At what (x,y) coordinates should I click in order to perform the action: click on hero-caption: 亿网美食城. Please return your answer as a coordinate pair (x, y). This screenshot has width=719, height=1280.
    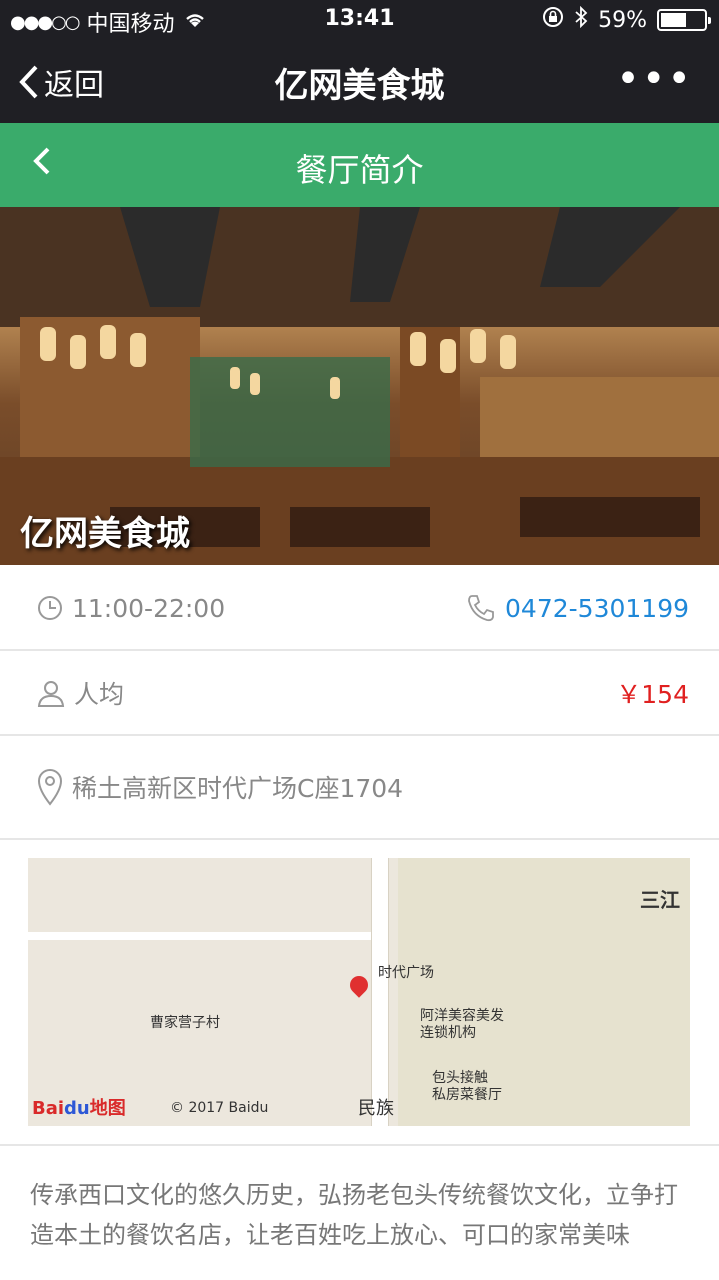
    Looking at the image, I should click on (105, 534).